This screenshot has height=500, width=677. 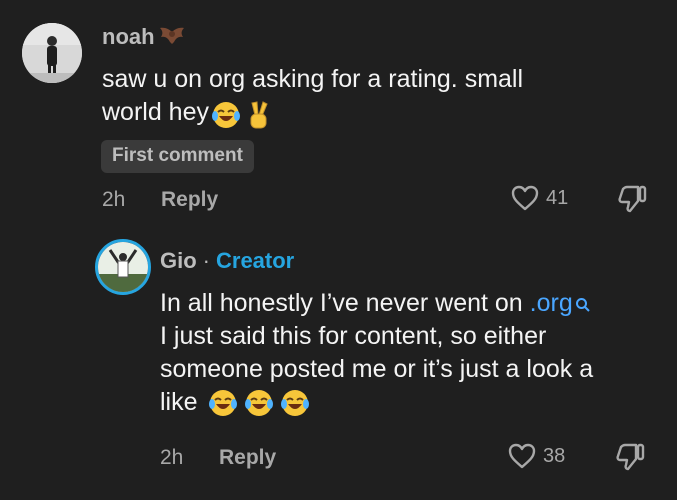 What do you see at coordinates (583, 300) in the screenshot?
I see `search-icon` at bounding box center [583, 300].